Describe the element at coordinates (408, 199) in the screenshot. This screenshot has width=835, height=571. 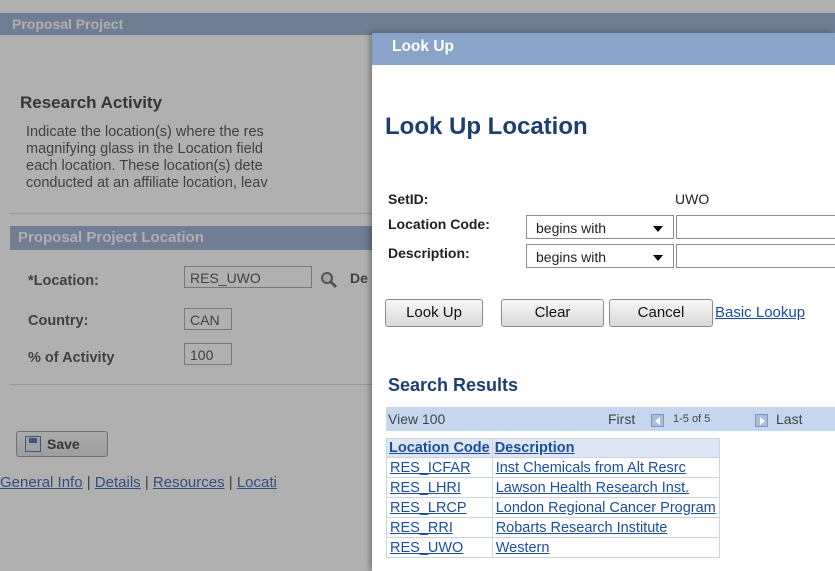
I see `setid-label: SetID:` at that location.